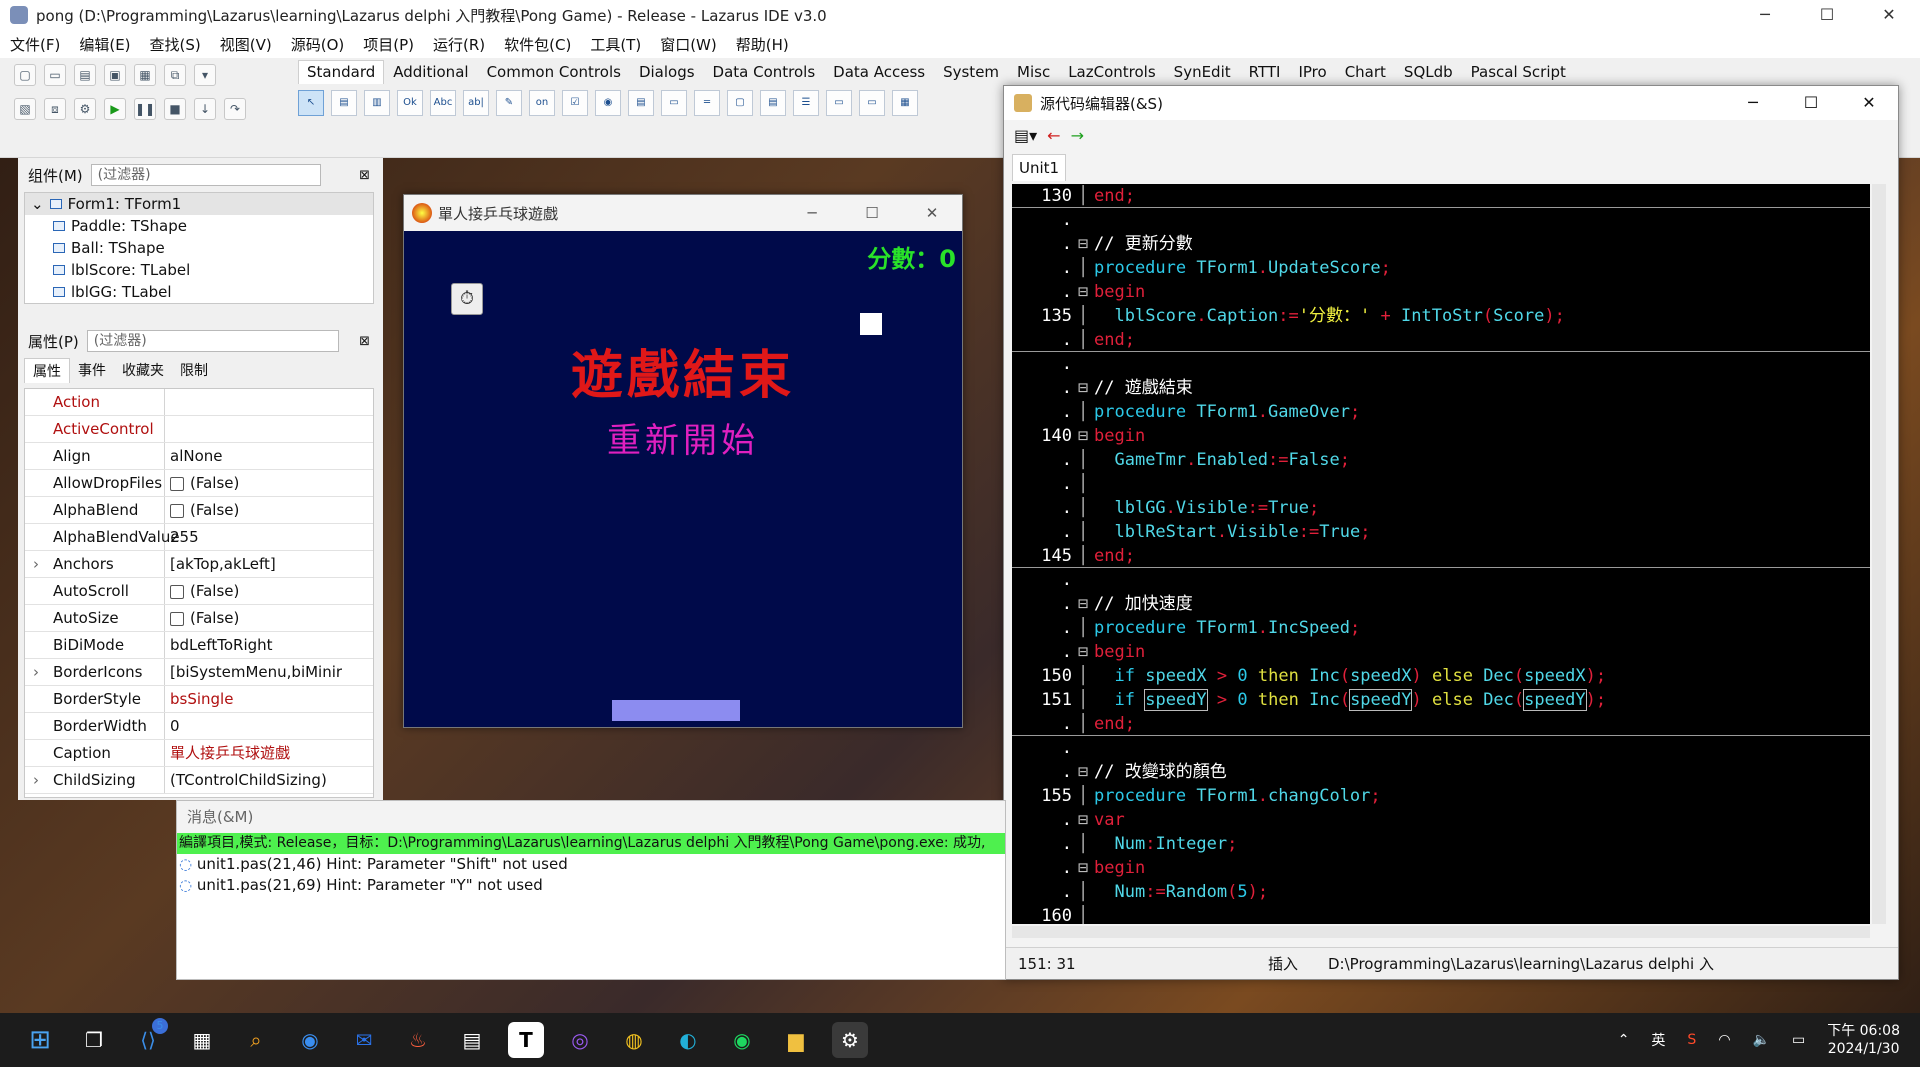 The image size is (1920, 1067). I want to click on forward-arrow-icon: →, so click(1077, 135).